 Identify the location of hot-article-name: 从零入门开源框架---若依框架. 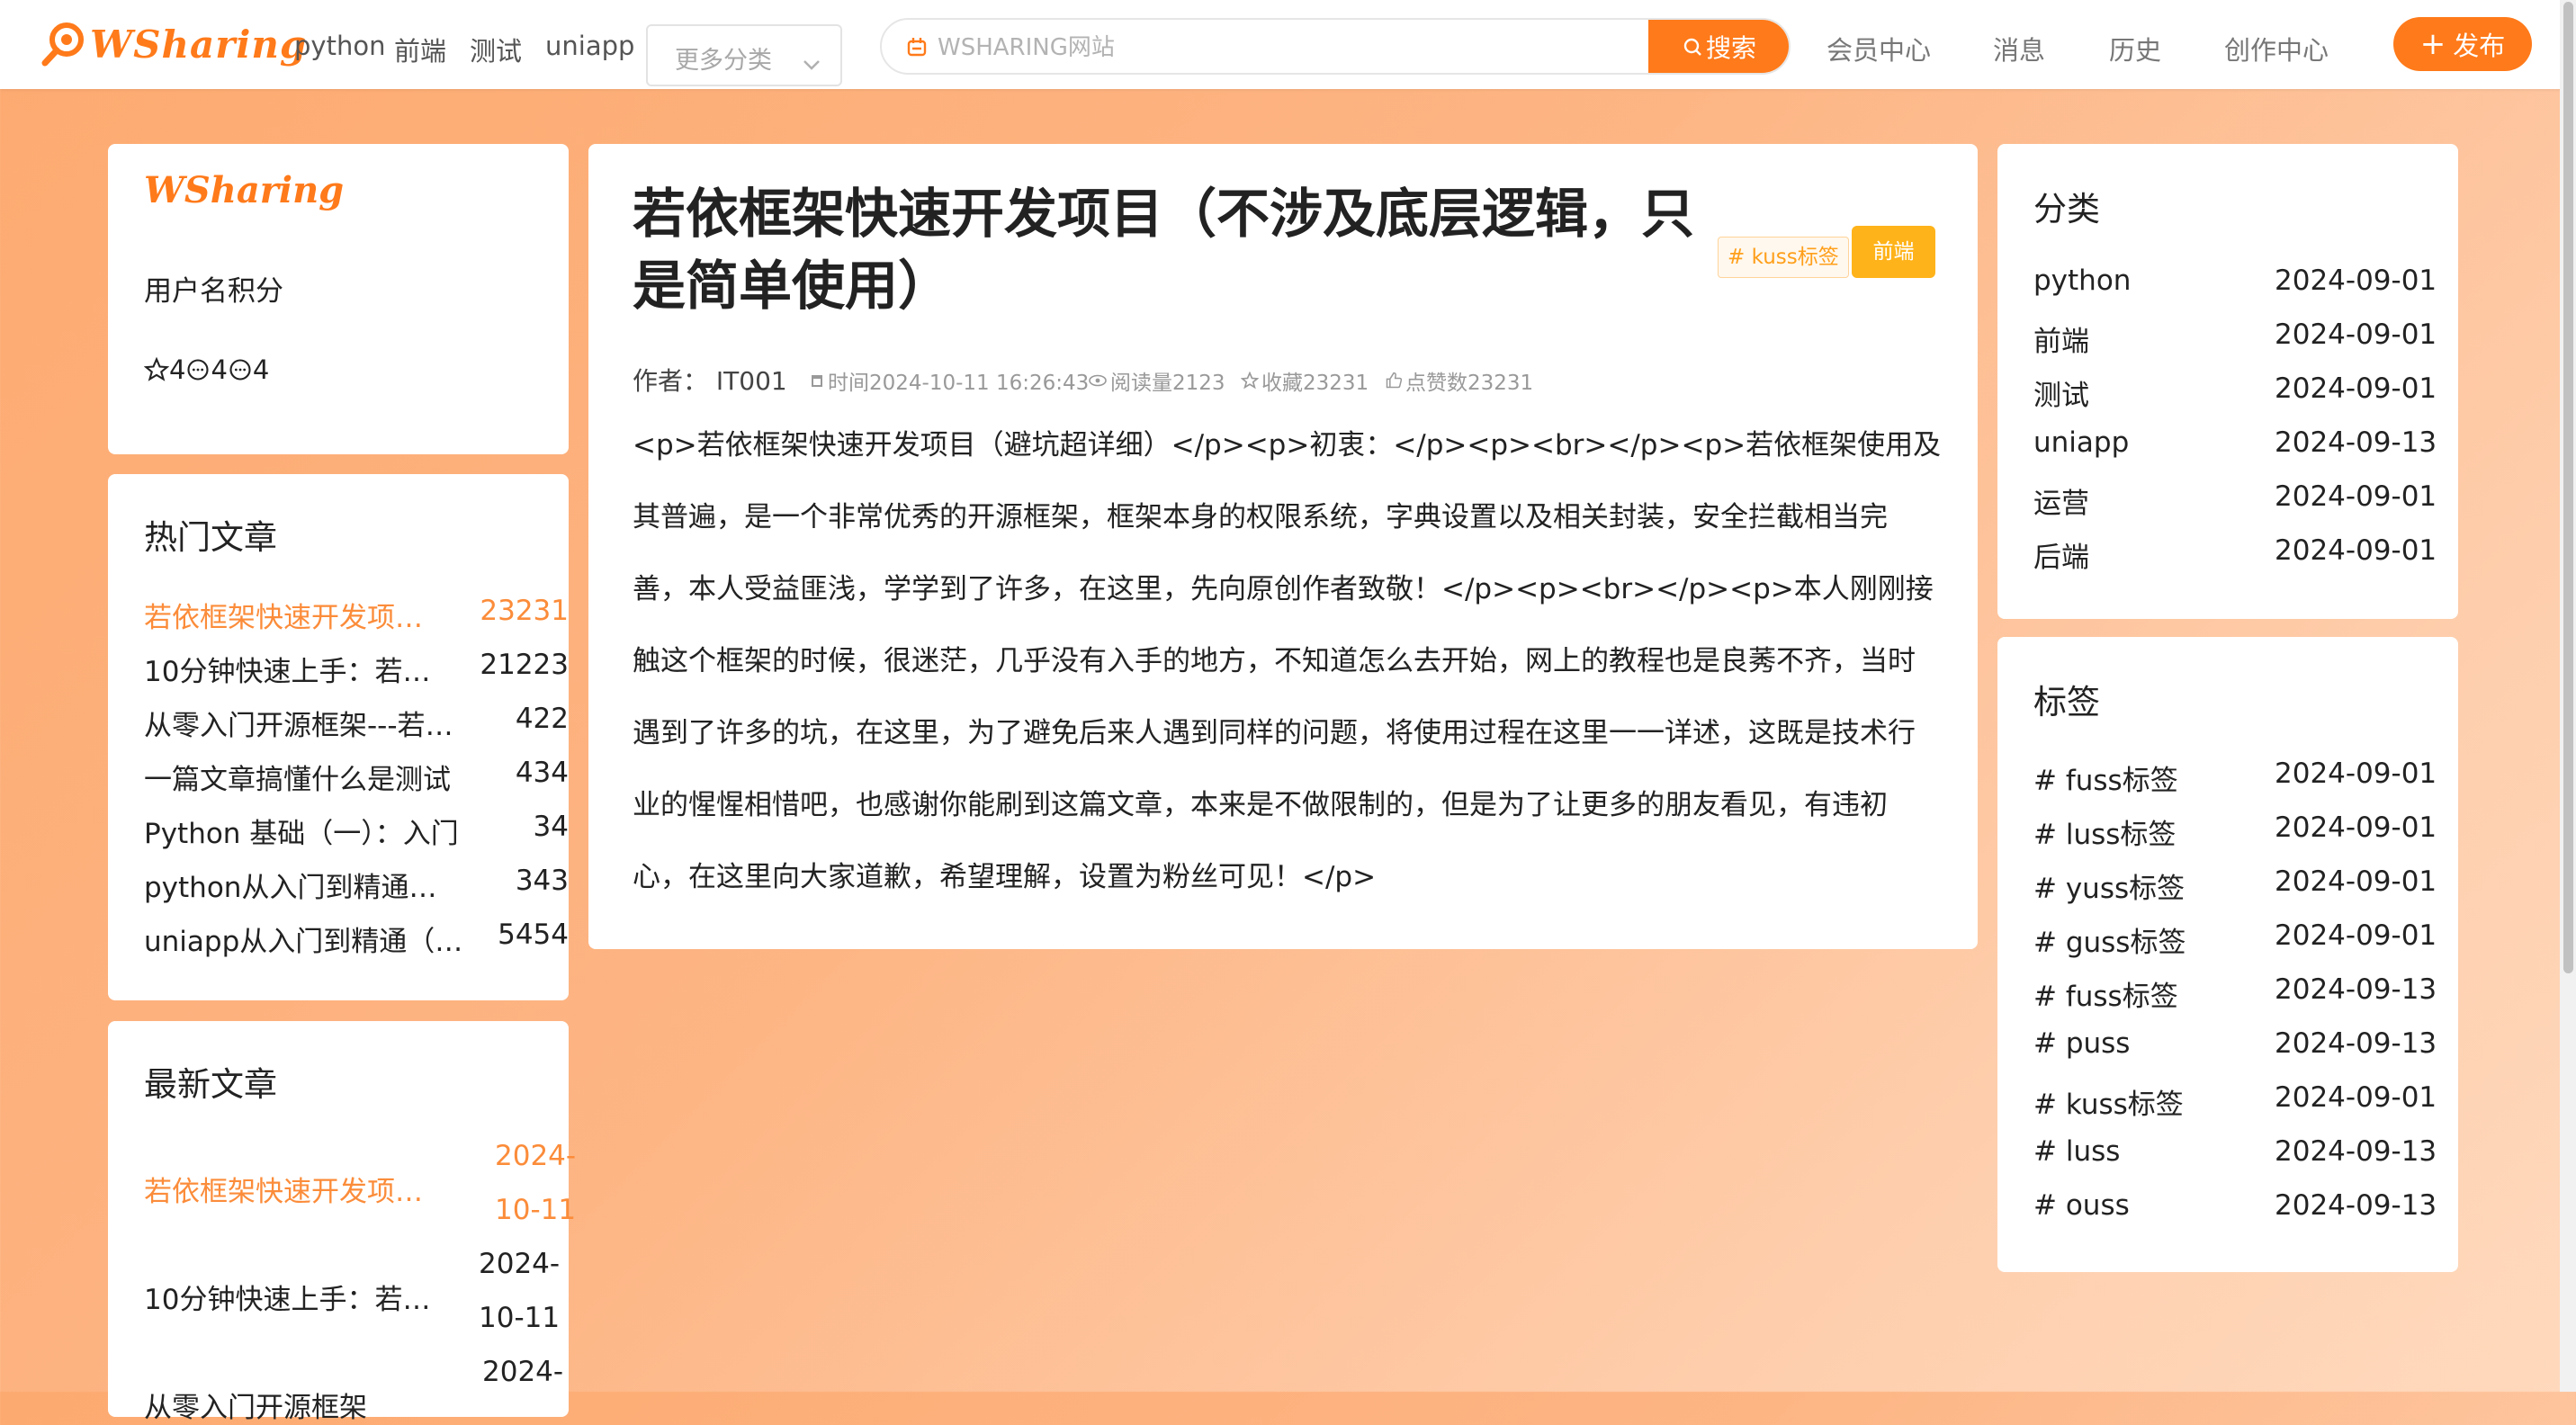
(303, 726).